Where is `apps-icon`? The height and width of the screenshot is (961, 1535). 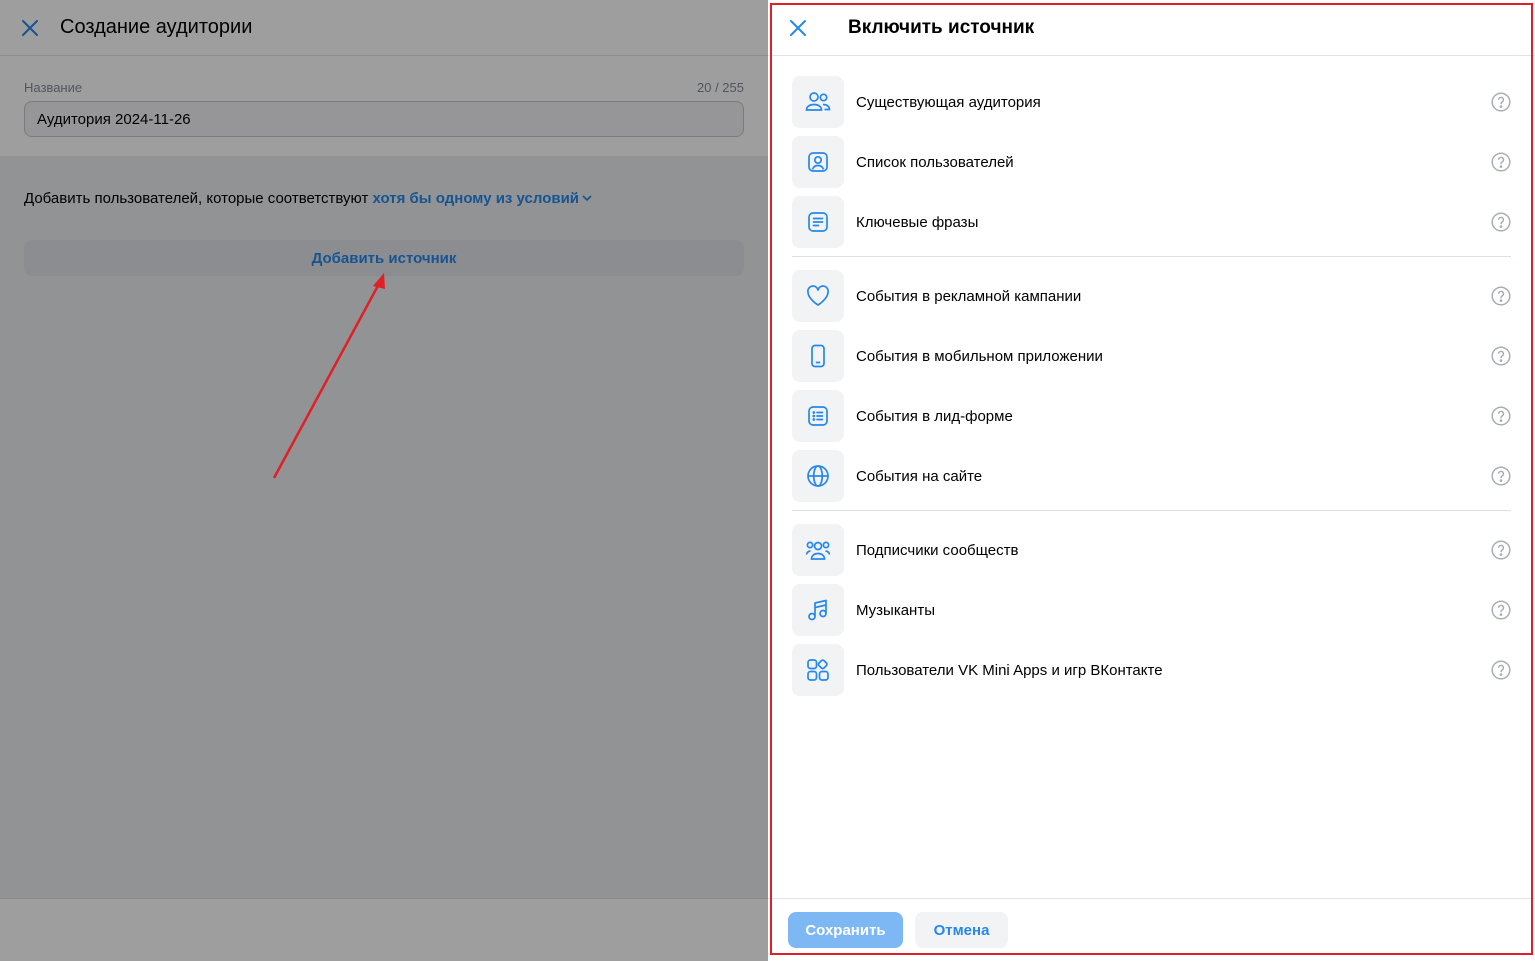
apps-icon is located at coordinates (818, 670).